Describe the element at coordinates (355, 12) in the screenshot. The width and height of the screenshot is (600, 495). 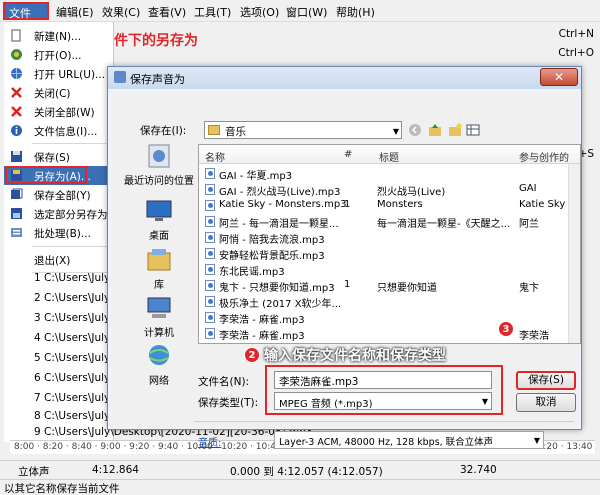
I see `menu-help: 帮助(H)` at that location.